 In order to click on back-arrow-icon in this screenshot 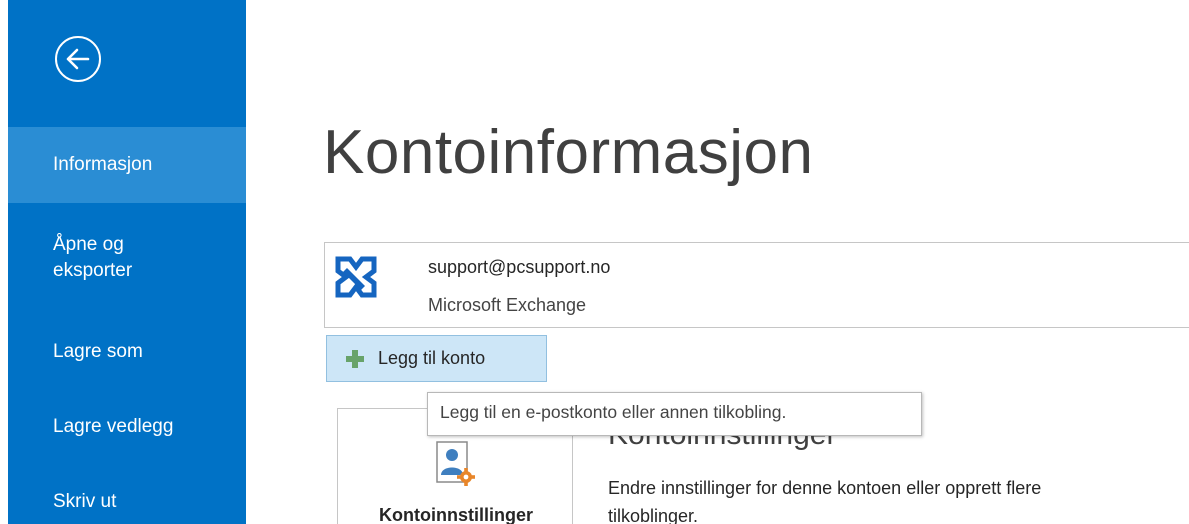, I will do `click(78, 59)`.